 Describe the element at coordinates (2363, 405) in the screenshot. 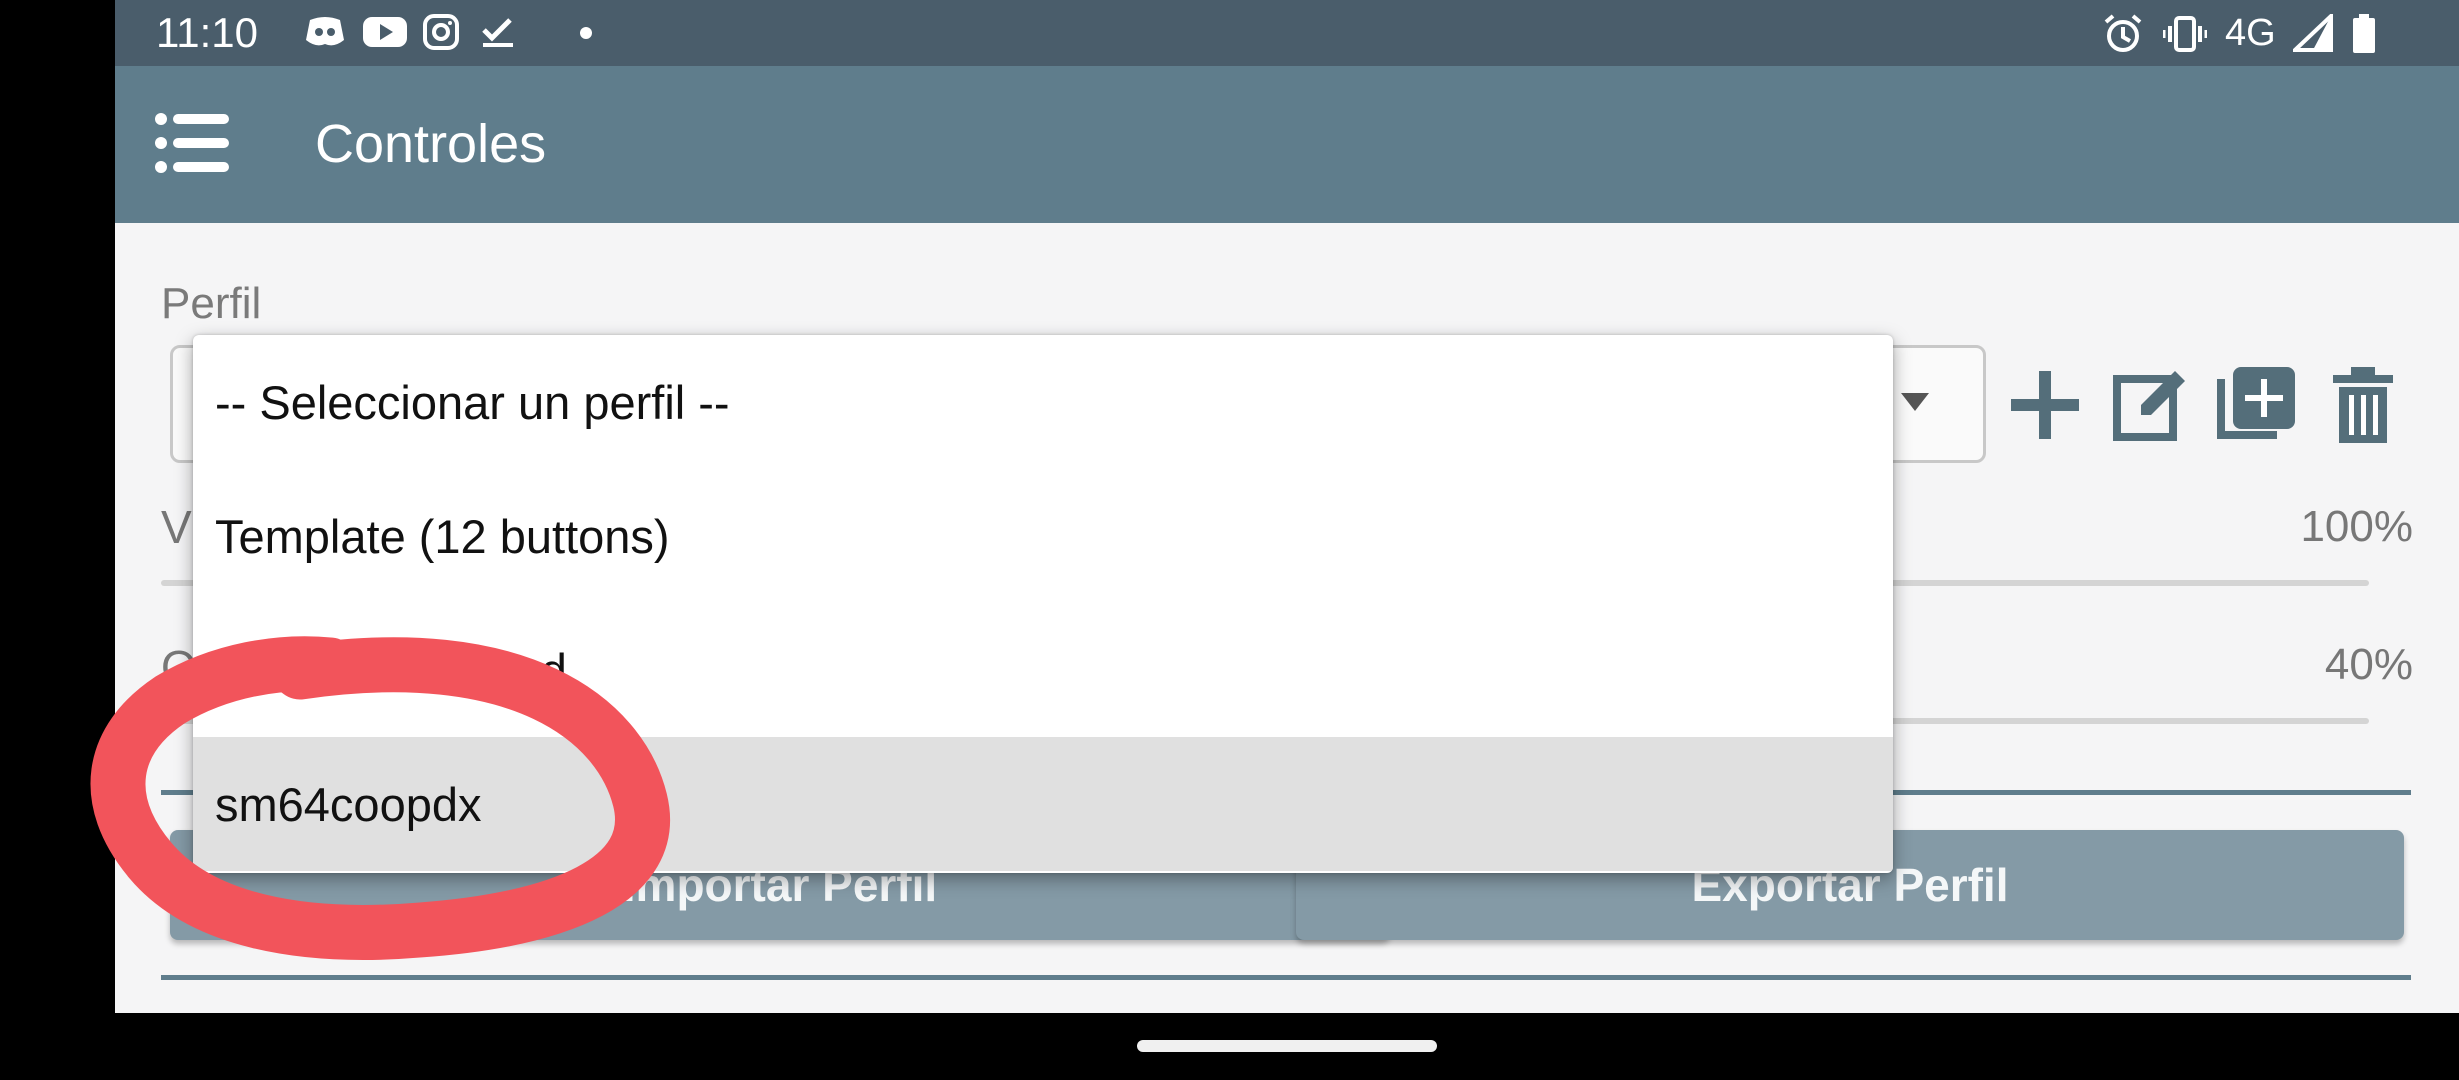

I see `delete-icon` at that location.